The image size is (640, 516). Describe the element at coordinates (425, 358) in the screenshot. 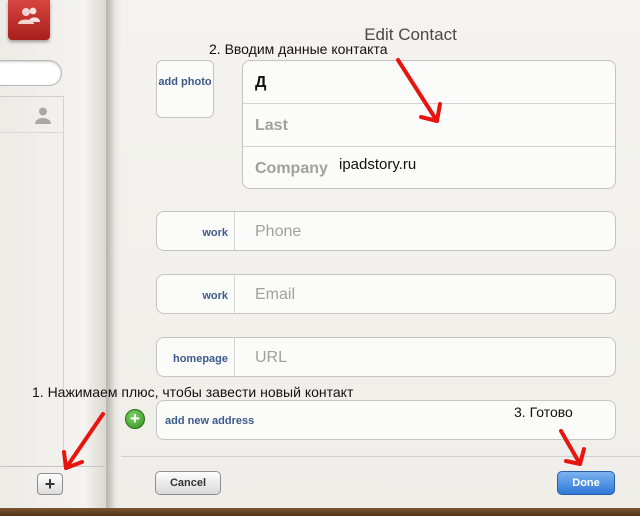

I see `url-input` at that location.